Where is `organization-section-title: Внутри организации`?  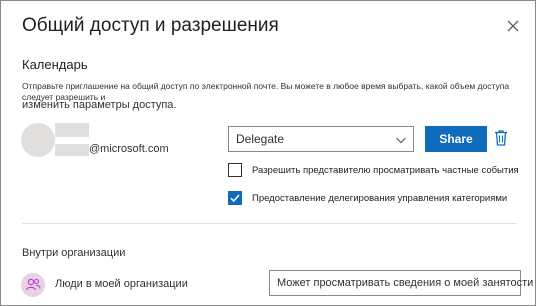
organization-section-title: Внутри организации is located at coordinates (74, 253).